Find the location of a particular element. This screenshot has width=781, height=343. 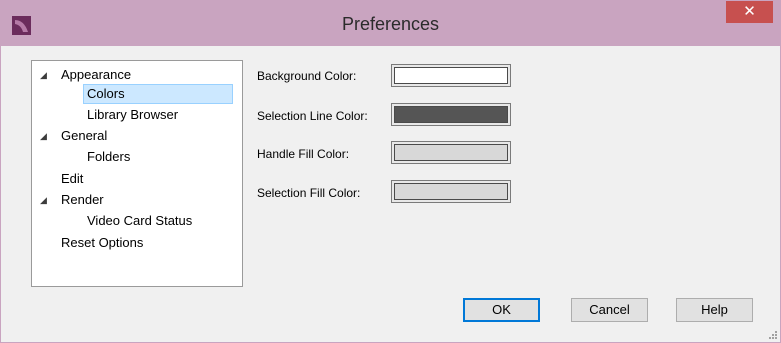

tree-item-library-browser: Library Browser is located at coordinates (132, 115).